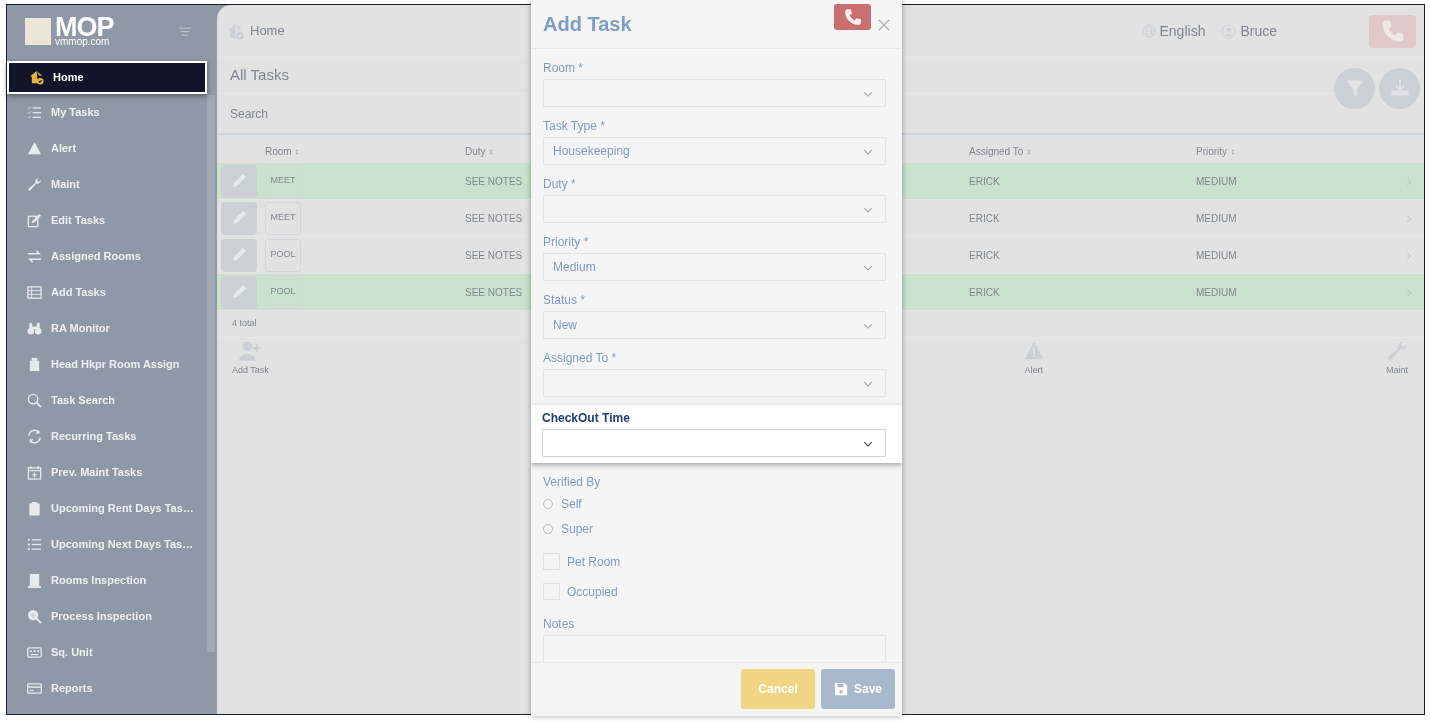 This screenshot has height=722, width=1430. Describe the element at coordinates (566, 242) in the screenshot. I see `field-label: Priority *` at that location.